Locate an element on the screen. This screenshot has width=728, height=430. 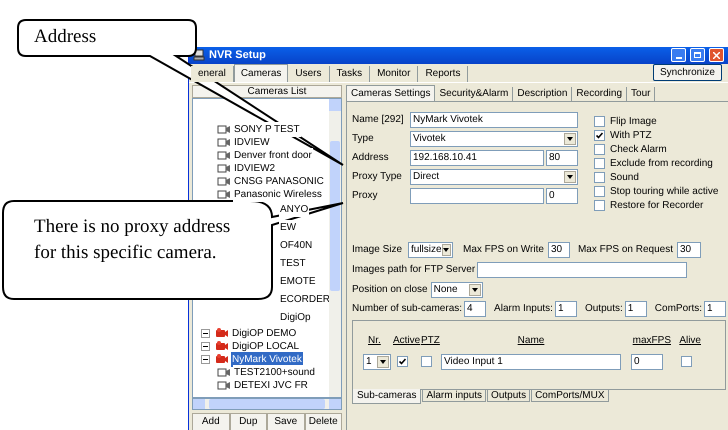
tree-item: DigiOP DEMO is located at coordinates (264, 333).